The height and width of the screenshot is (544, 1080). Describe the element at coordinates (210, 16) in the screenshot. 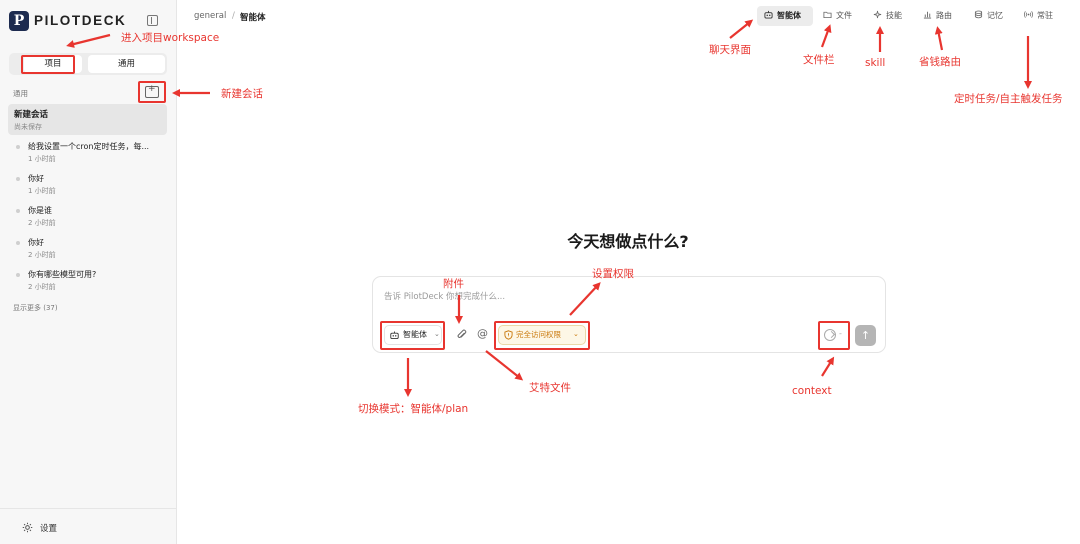

I see `breadcrumb-root: general` at that location.